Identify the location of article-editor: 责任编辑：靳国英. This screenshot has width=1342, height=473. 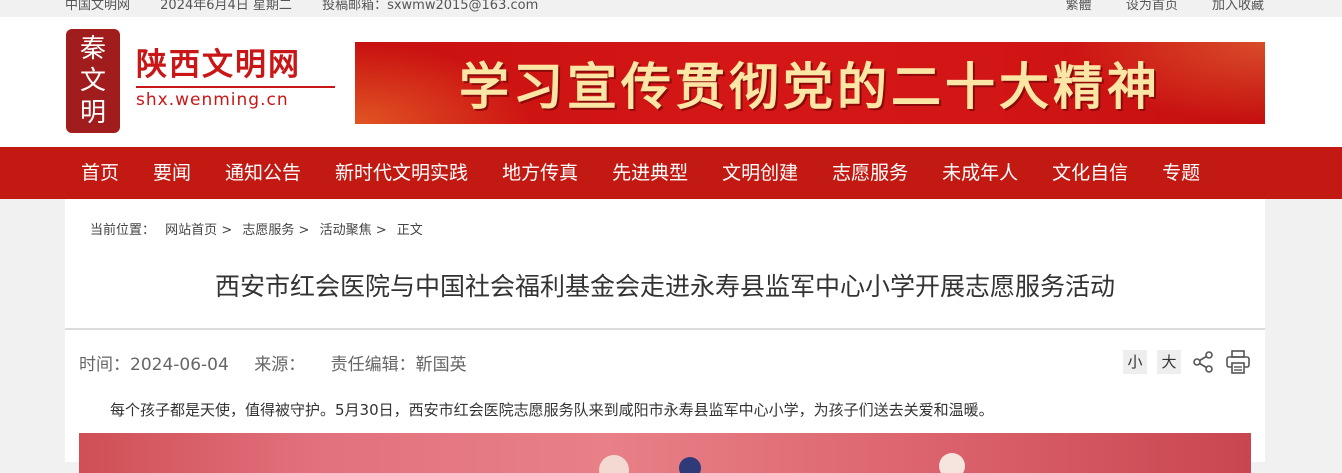
(398, 365).